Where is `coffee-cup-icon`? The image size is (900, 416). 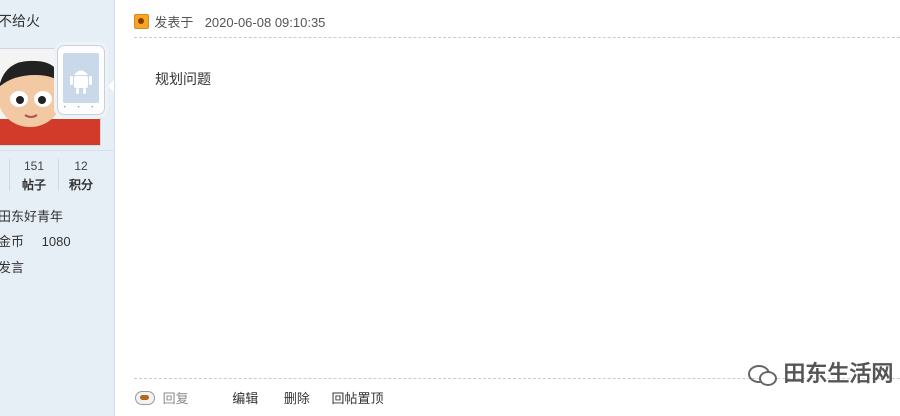 coffee-cup-icon is located at coordinates (145, 398).